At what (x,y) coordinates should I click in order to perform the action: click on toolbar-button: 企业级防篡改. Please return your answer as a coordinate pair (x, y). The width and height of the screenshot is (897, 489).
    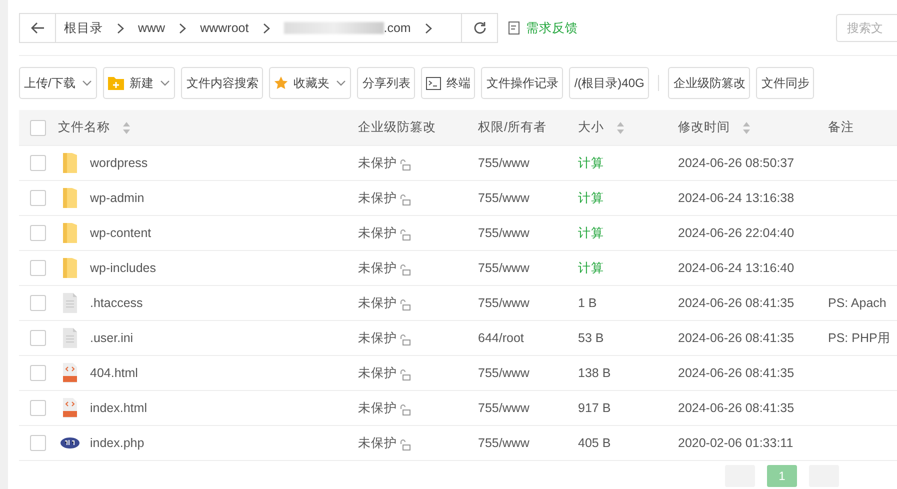
    Looking at the image, I should click on (709, 83).